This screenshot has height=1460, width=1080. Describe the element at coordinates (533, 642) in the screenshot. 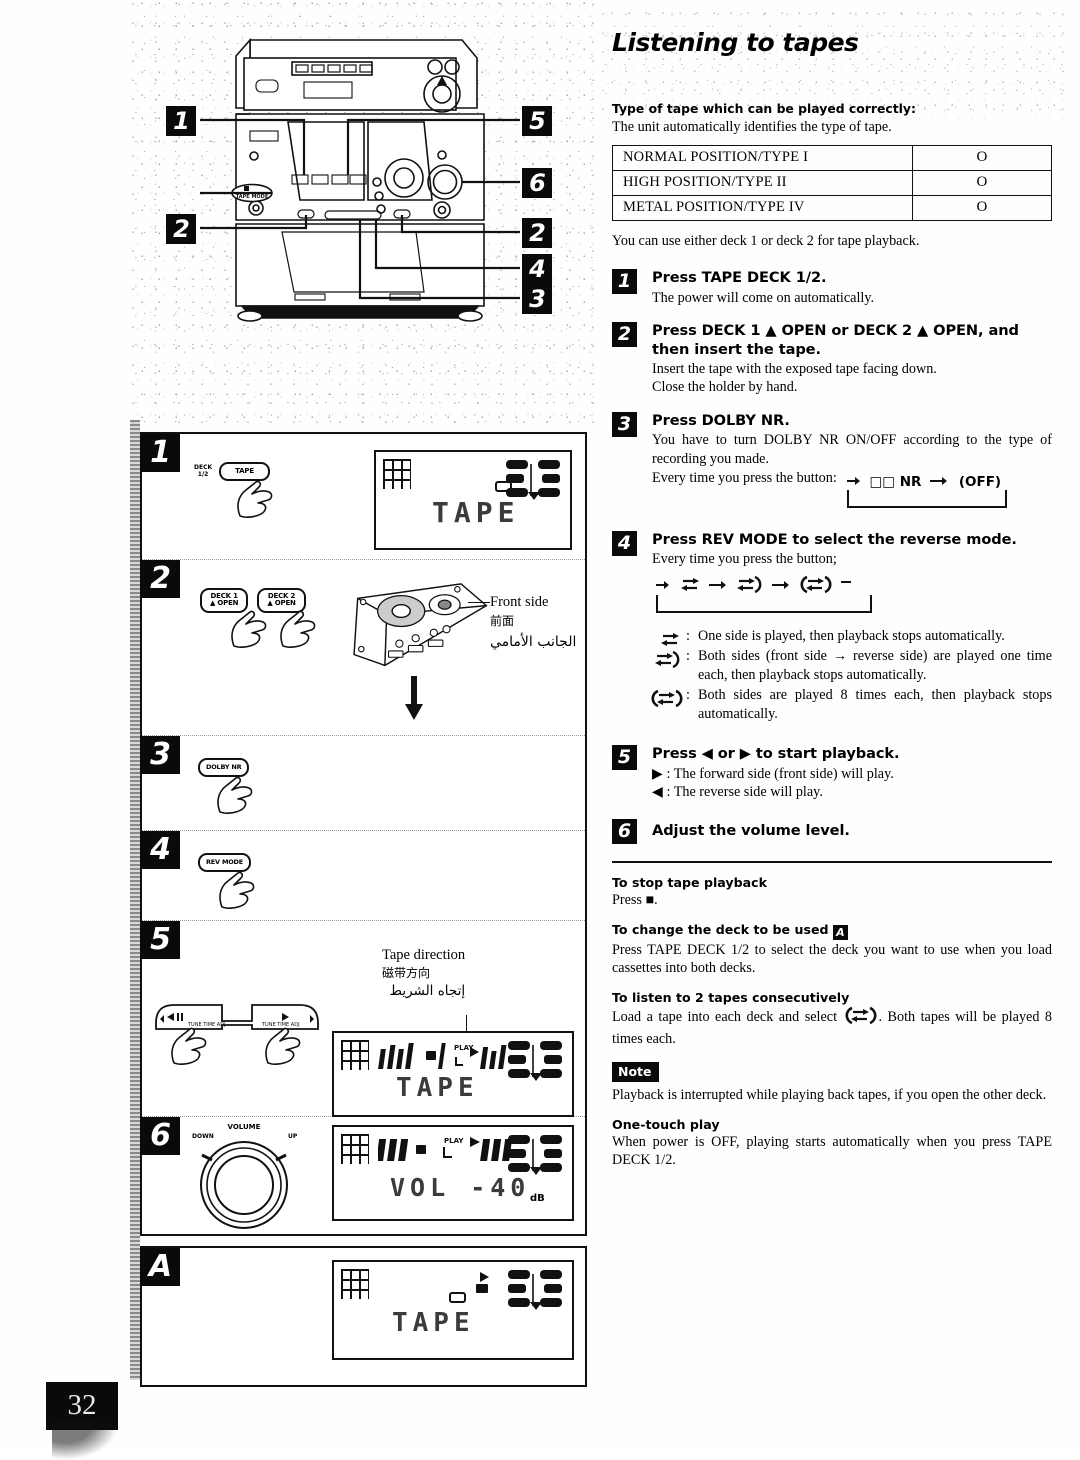

I see `front-side-label-ar: الجانب الأمامي` at that location.